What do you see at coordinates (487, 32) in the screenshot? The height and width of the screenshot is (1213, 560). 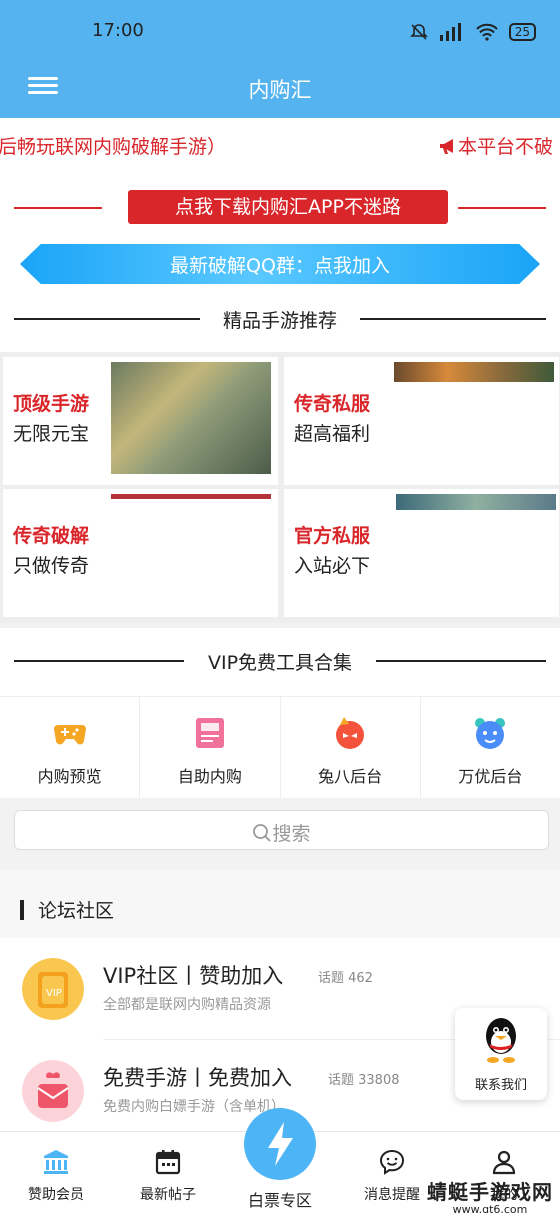 I see `wifi-icon` at bounding box center [487, 32].